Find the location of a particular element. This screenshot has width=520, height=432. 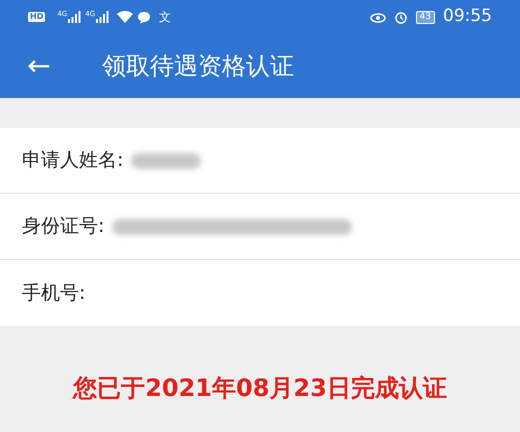

chat-bubble-icon is located at coordinates (144, 17).